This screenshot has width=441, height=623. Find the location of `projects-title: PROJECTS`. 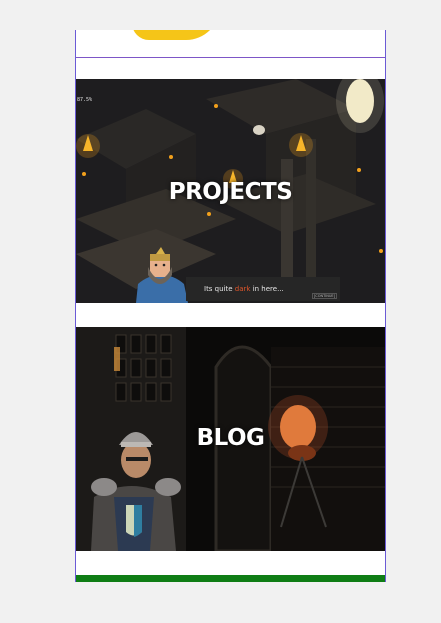

projects-title: PROJECTS is located at coordinates (230, 192).